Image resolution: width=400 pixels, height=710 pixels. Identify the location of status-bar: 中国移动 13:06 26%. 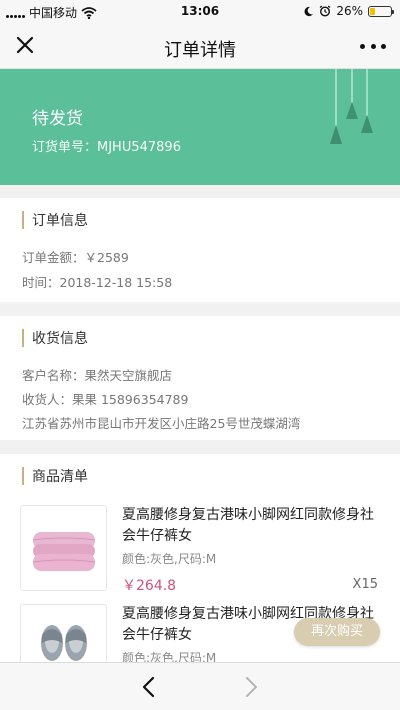
(200, 12).